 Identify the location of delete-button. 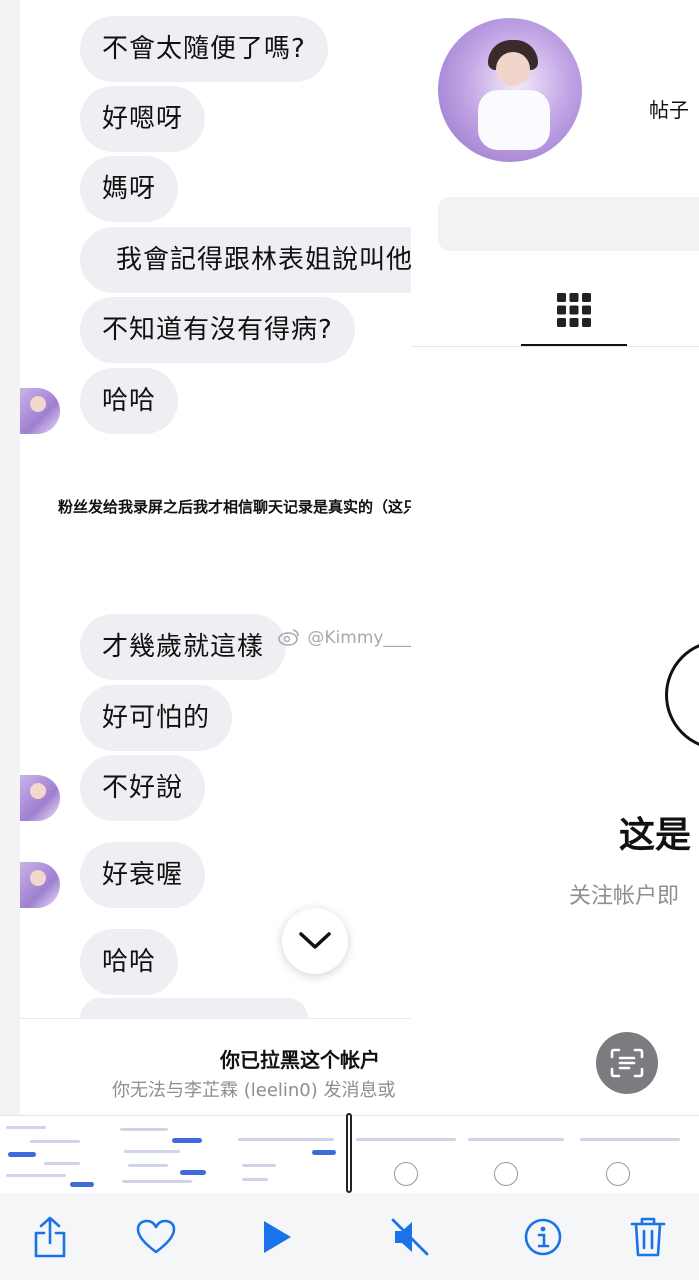
(648, 1237).